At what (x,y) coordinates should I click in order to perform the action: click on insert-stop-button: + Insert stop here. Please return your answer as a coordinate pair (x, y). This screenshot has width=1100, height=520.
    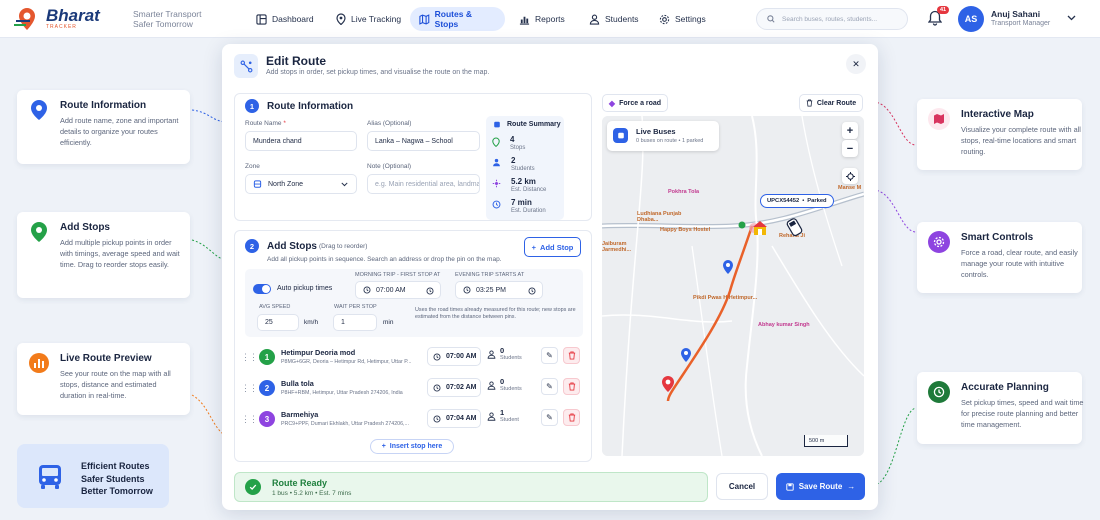
    Looking at the image, I should click on (412, 446).